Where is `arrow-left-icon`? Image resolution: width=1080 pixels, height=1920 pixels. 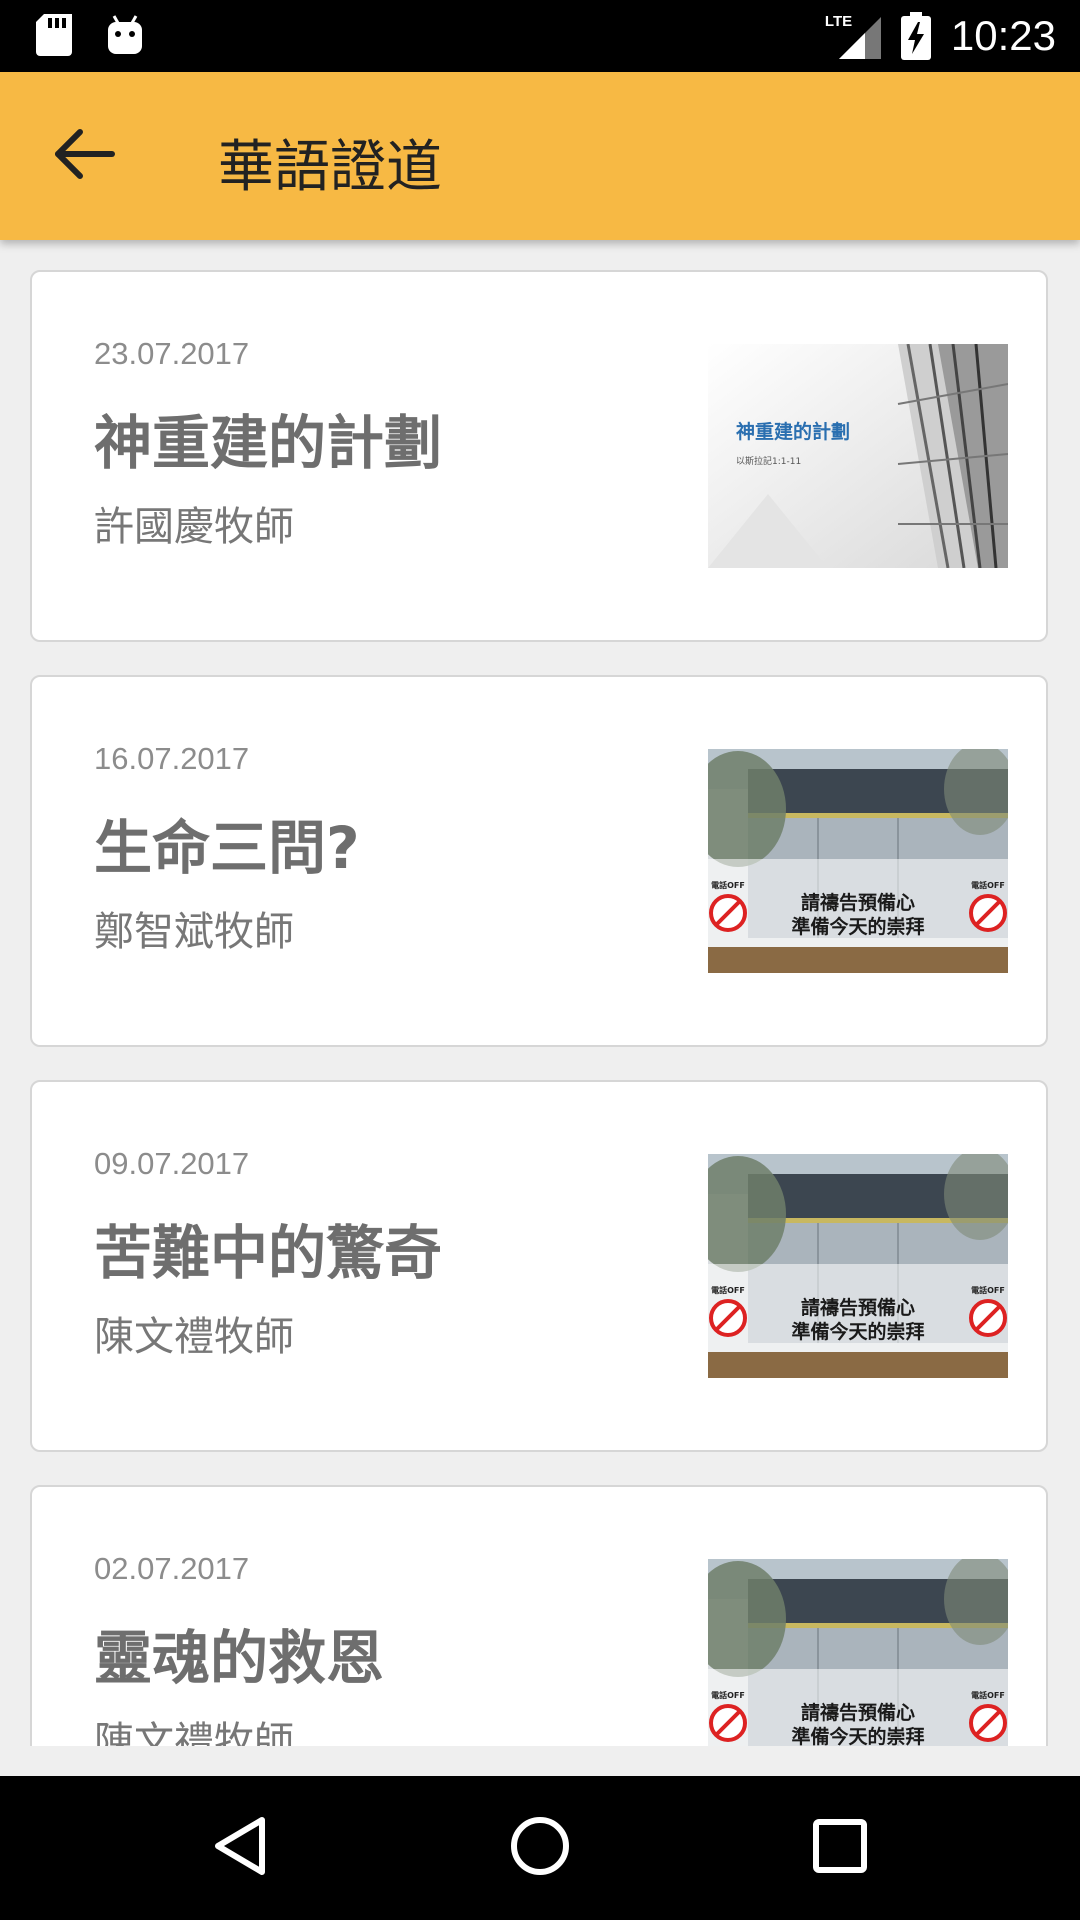 arrow-left-icon is located at coordinates (84, 156).